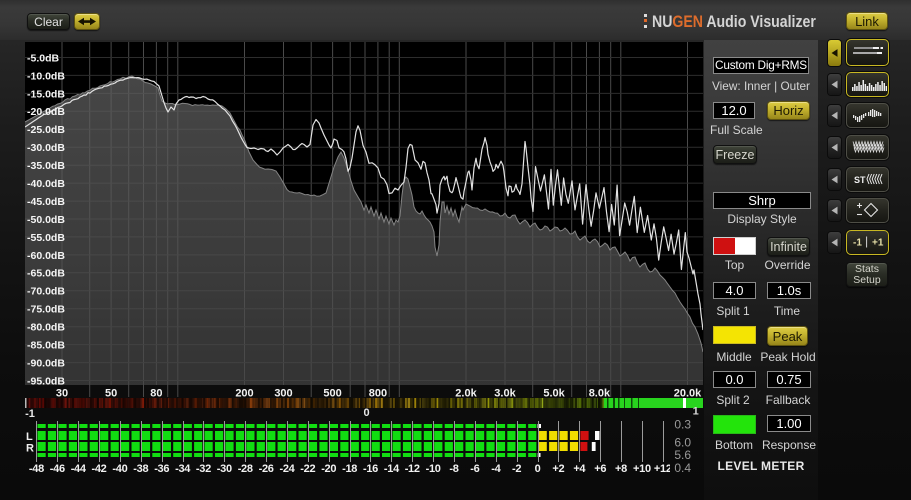 This screenshot has width=911, height=500. I want to click on svg-text: -90.0dB, so click(46, 364).